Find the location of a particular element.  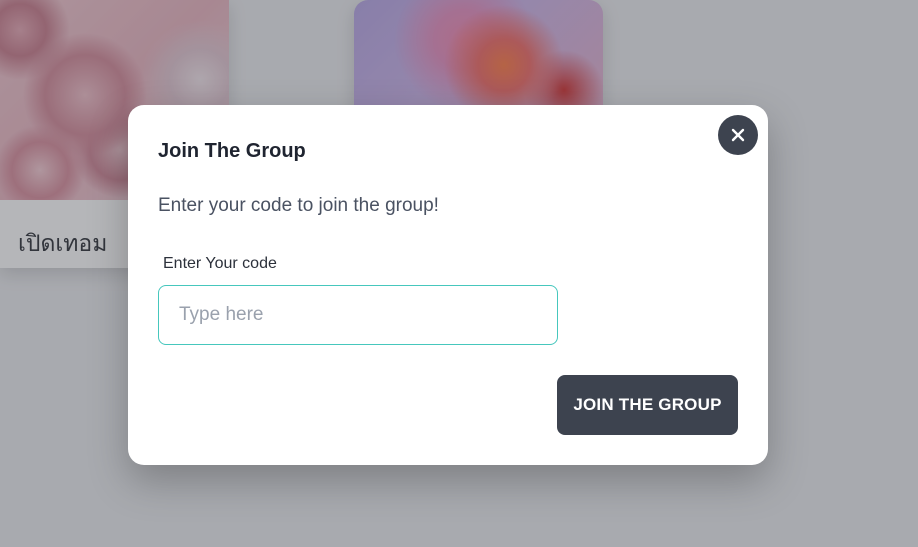

join-group-button: JOIN THE GROUP is located at coordinates (647, 405).